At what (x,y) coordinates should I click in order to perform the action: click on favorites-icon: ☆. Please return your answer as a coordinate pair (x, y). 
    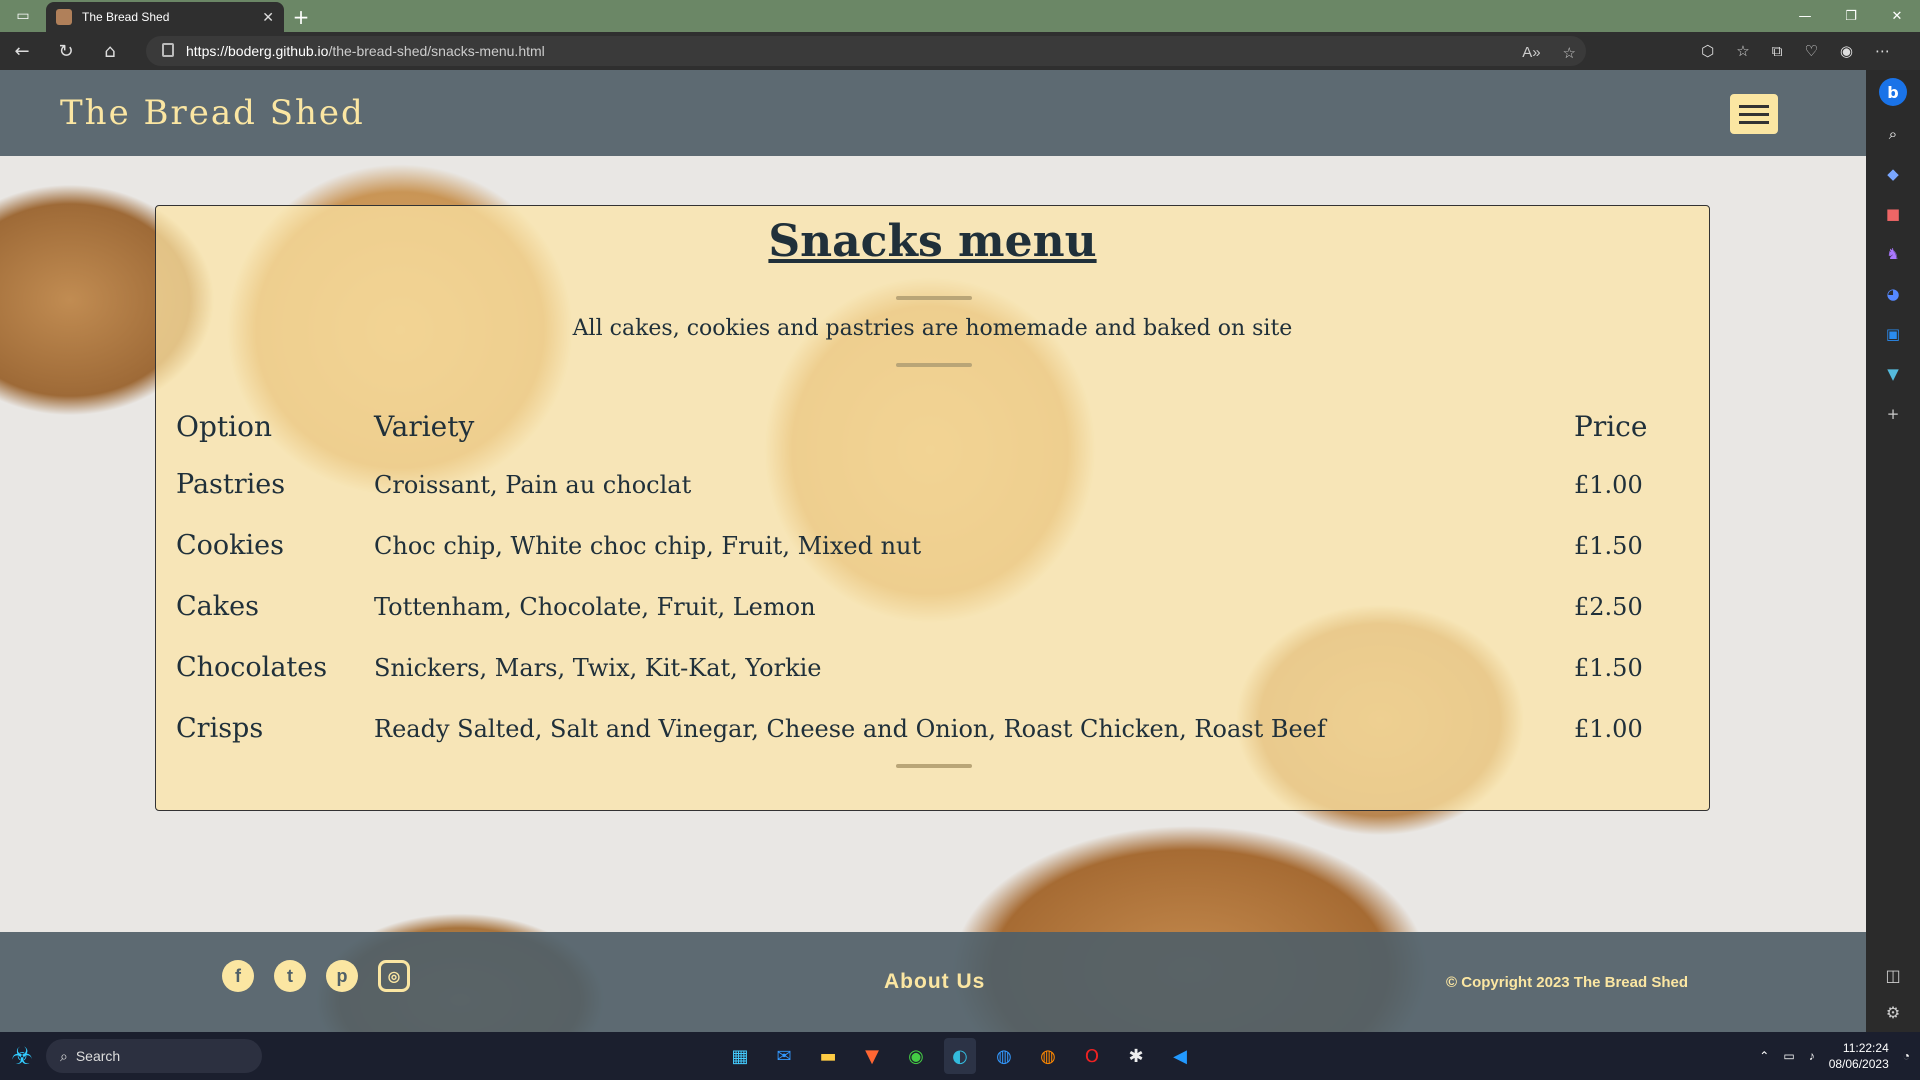
    Looking at the image, I should click on (1742, 51).